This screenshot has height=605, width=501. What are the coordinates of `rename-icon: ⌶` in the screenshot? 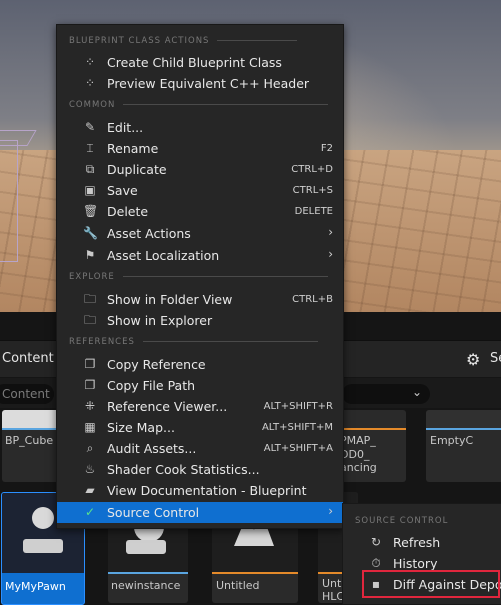 It's located at (90, 148).